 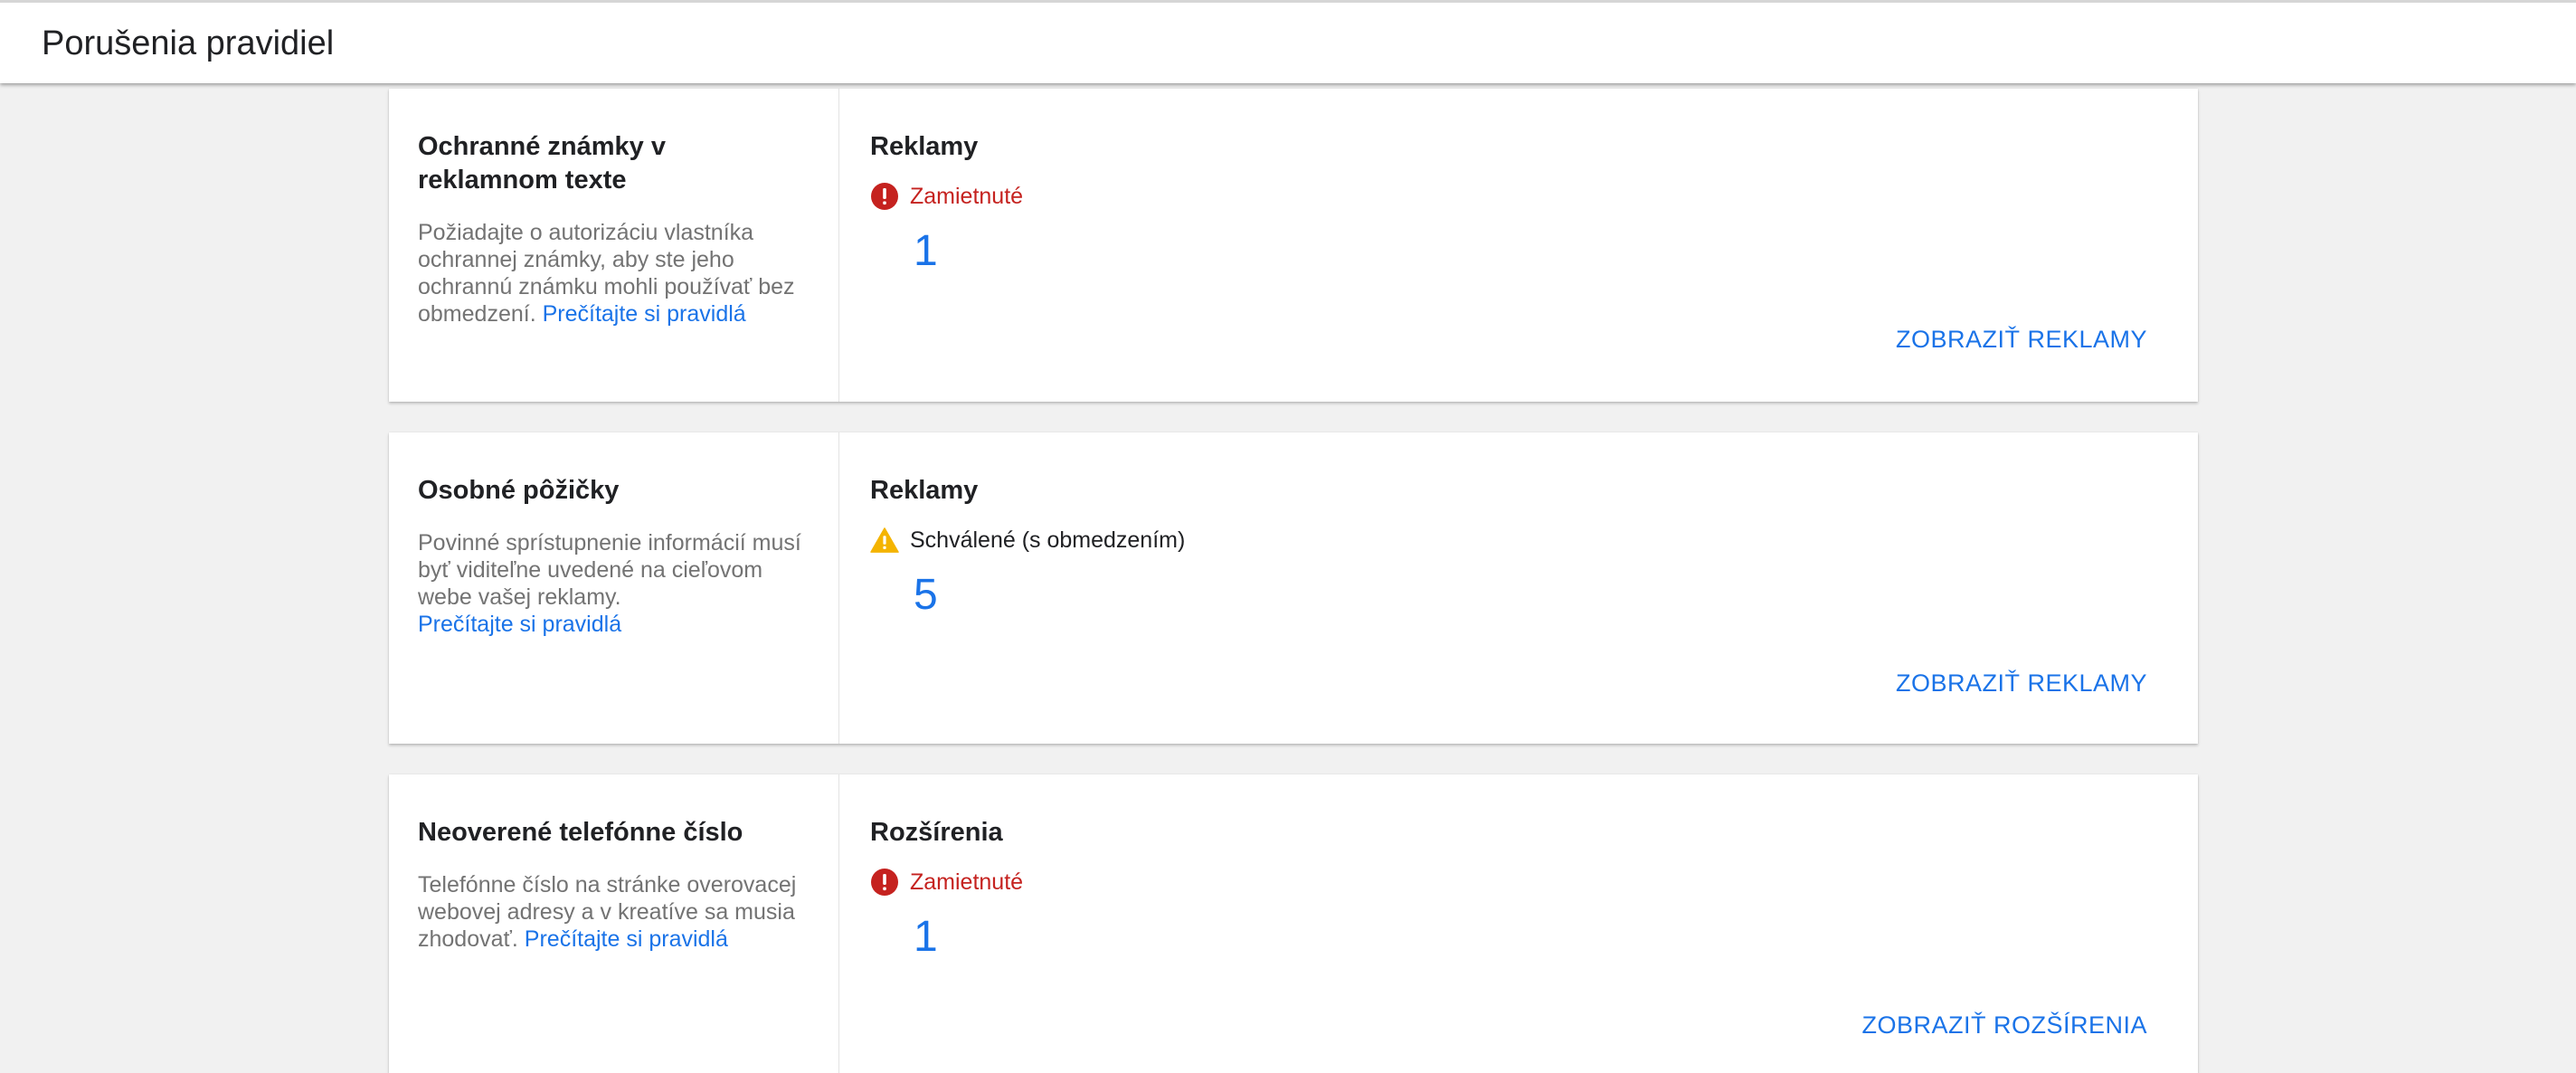 I want to click on view-extensions-button: ZOBRAZIŤ ROZŠÍRENIA, so click(x=2004, y=1025).